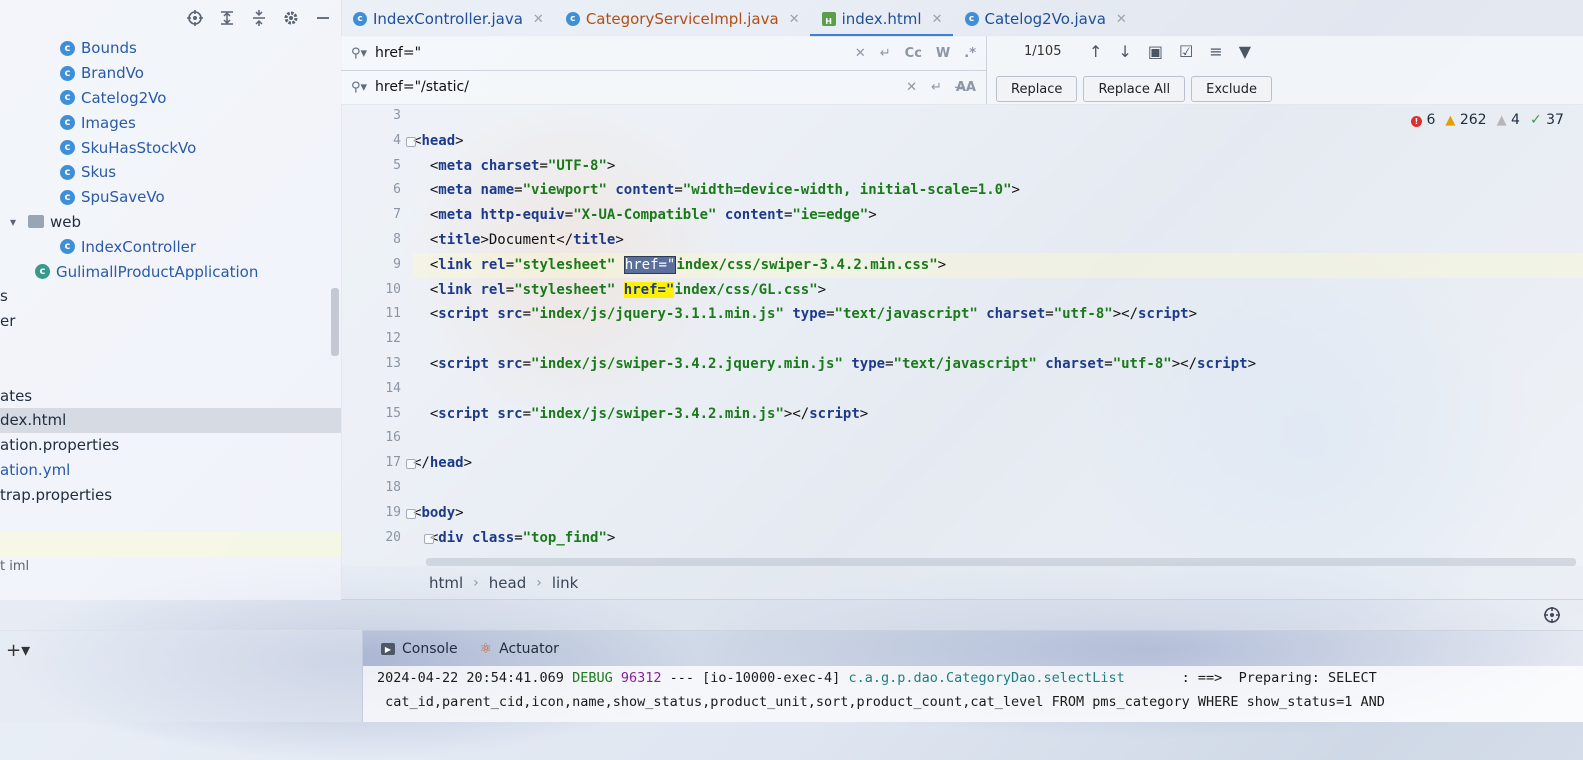  I want to click on tree-item-selected: dex.html, so click(170, 420).